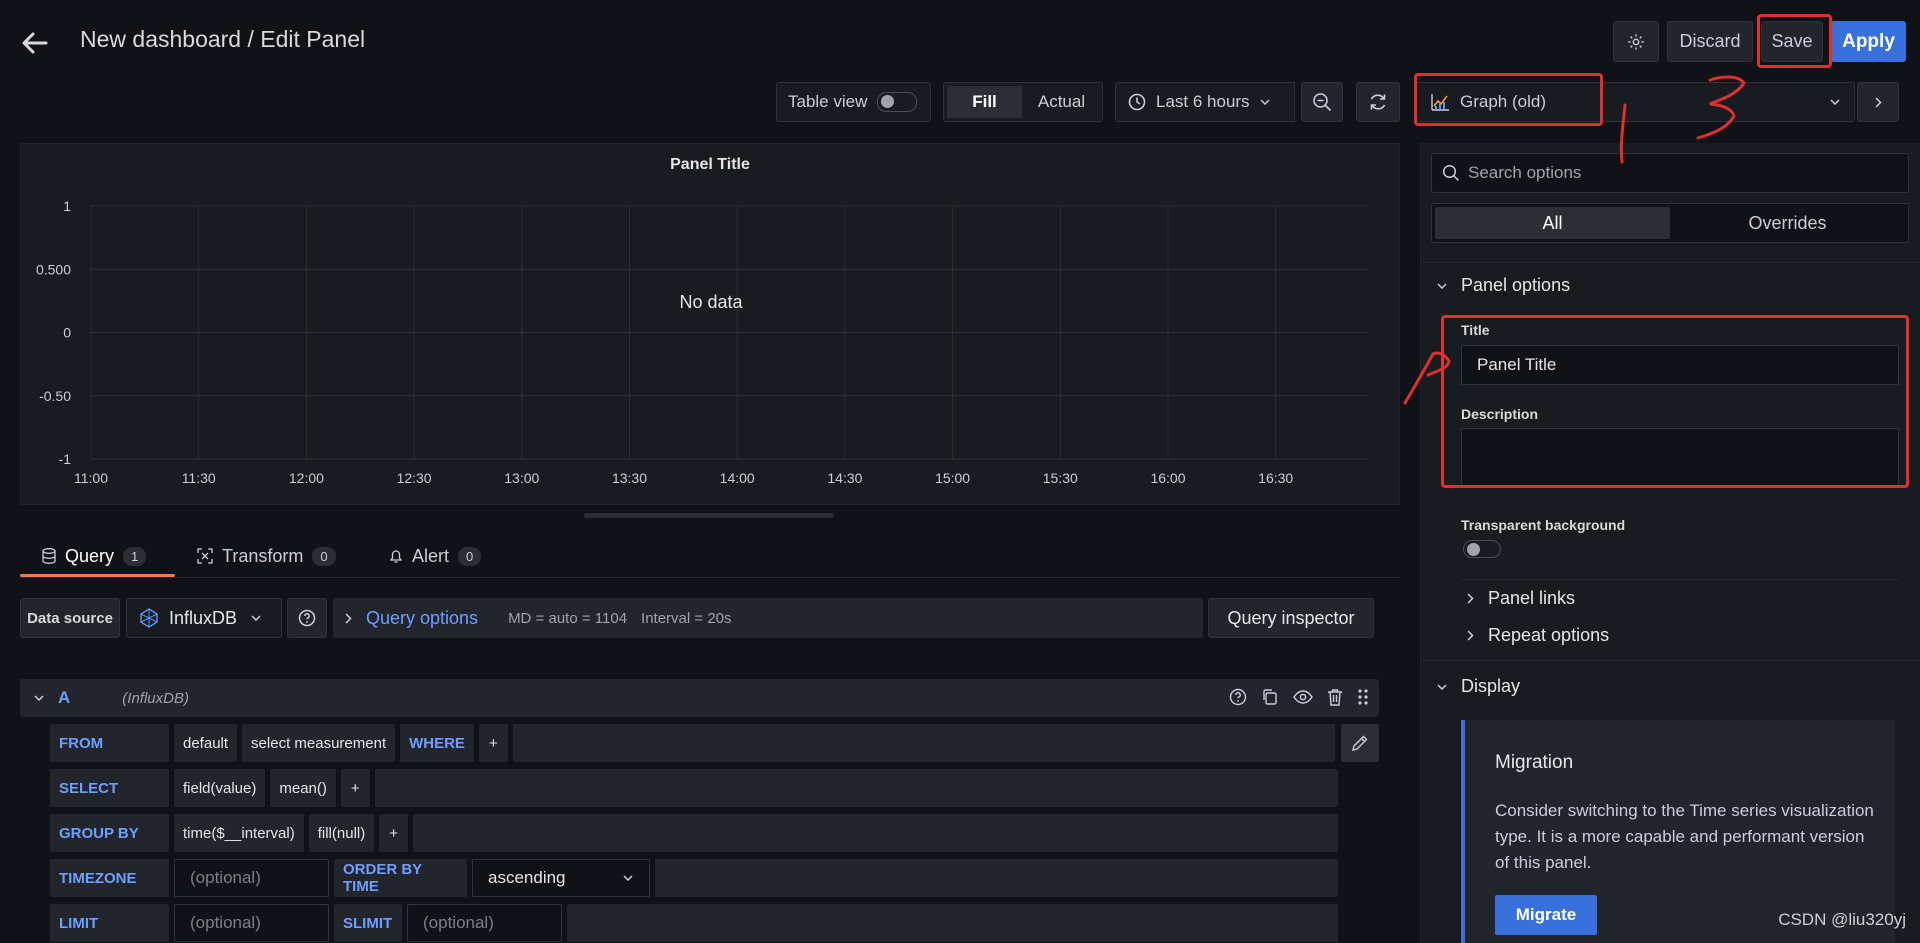 The image size is (1920, 943). I want to click on limit-keyword: LIMIT, so click(109, 923).